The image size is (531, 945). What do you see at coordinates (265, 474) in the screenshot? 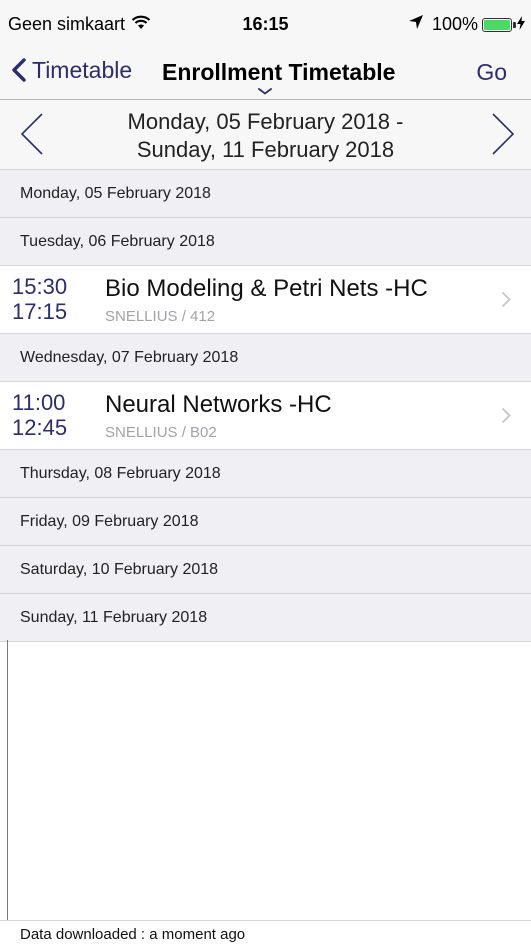
I see `day-header-thursday: Thursday, 08 February 2018` at bounding box center [265, 474].